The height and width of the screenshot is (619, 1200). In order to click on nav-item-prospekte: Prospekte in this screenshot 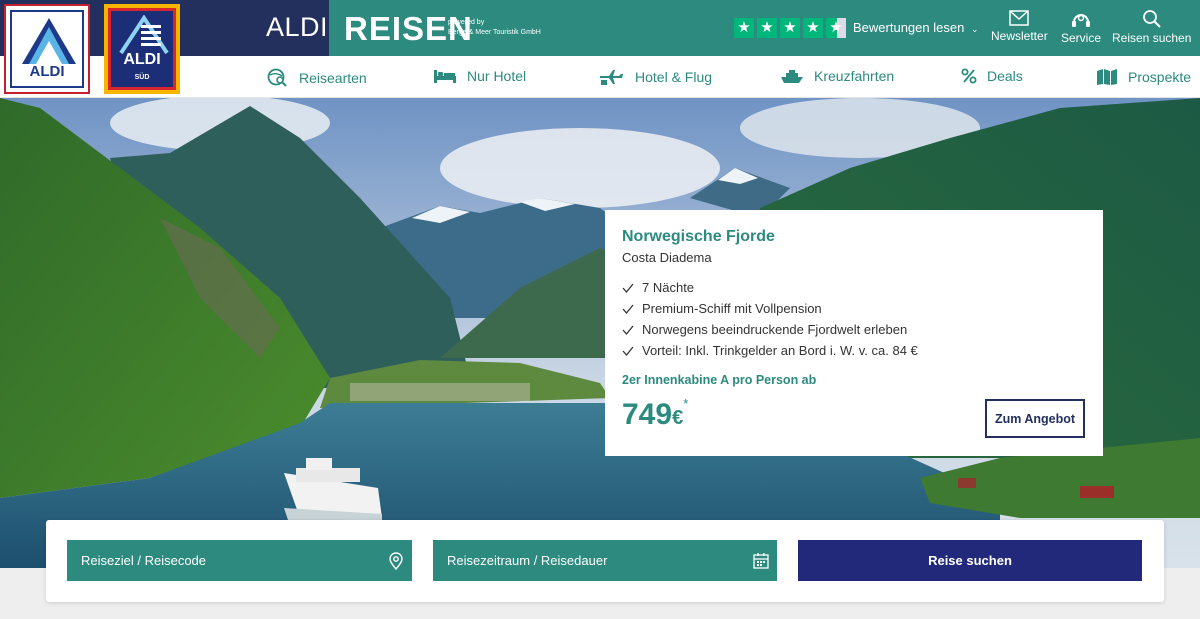, I will do `click(1143, 77)`.